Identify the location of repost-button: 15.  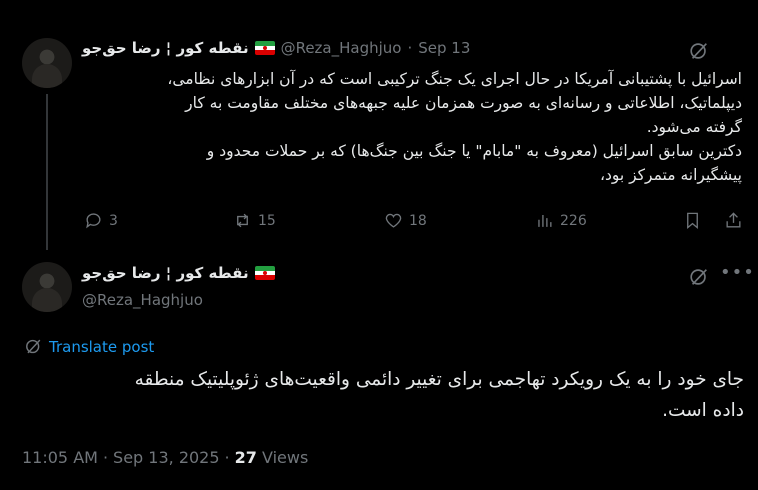
(254, 220).